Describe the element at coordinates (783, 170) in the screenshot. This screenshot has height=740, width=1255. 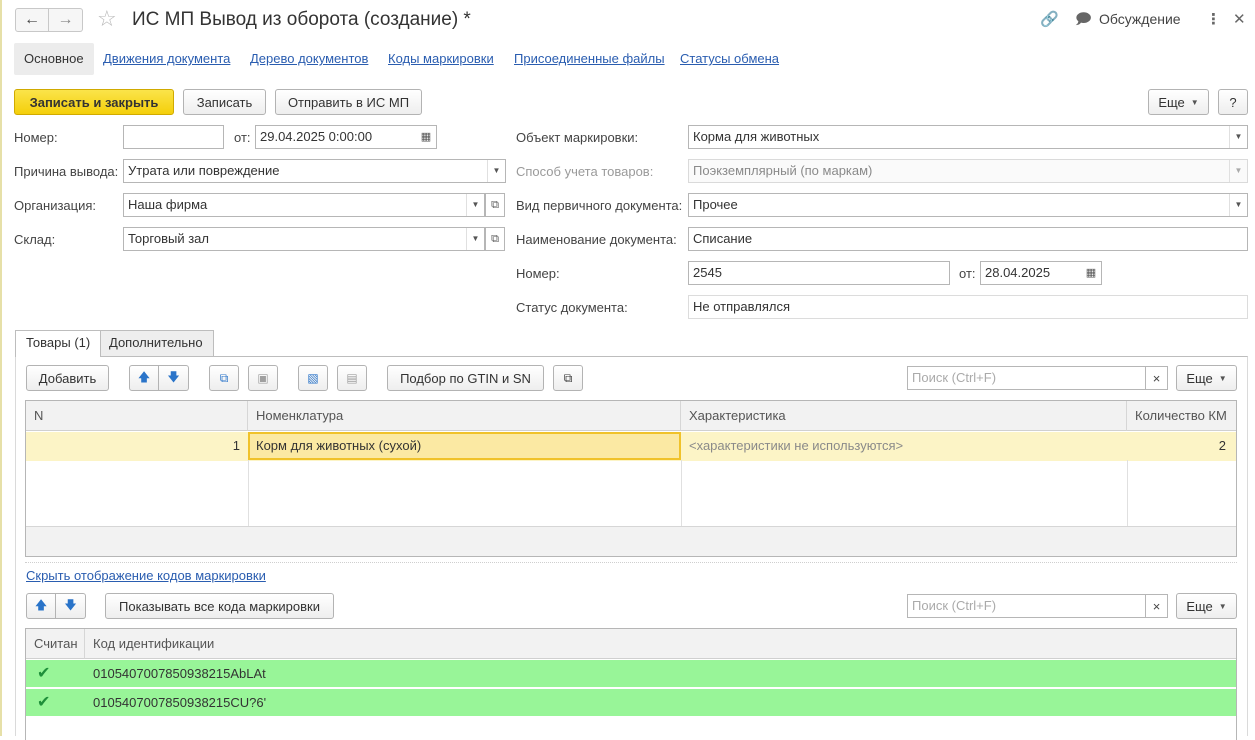
I see `accounting-method-value: Поэкземплярный (по маркам)` at that location.